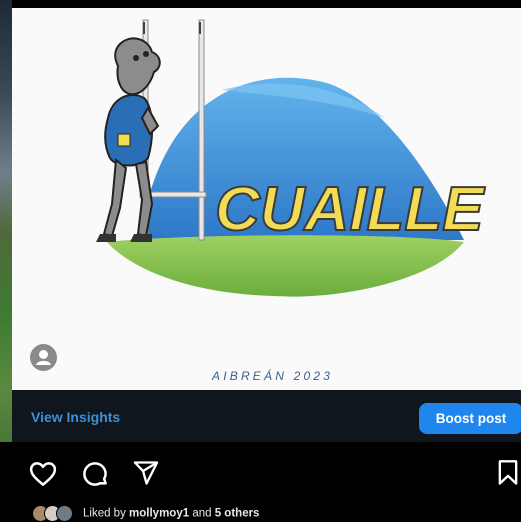  What do you see at coordinates (237, 514) in the screenshot?
I see `likes-others: 5 others` at bounding box center [237, 514].